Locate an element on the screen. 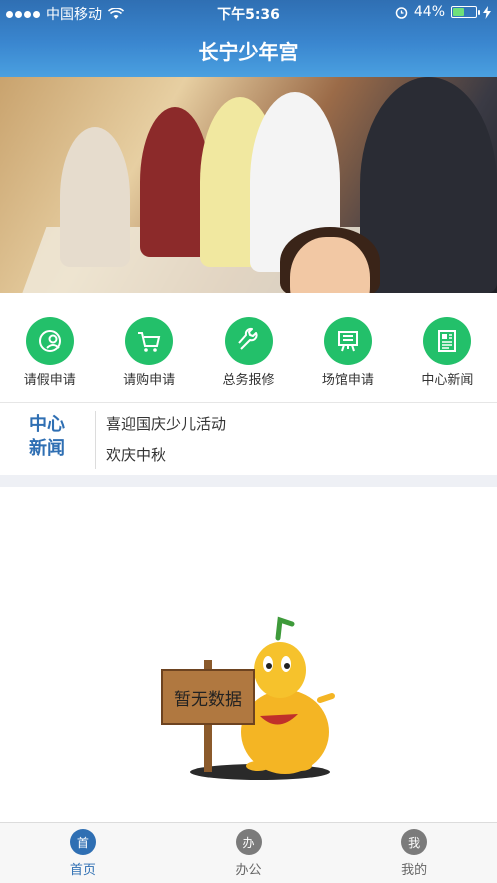 The height and width of the screenshot is (883, 497). gourd-mascot-illustration: 暂无数据 is located at coordinates (248, 698).